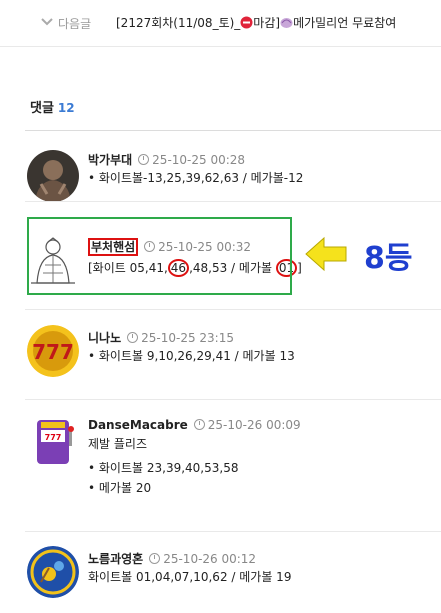 This screenshot has width=441, height=613. Describe the element at coordinates (246, 22) in the screenshot. I see `no-entry-icon` at that location.